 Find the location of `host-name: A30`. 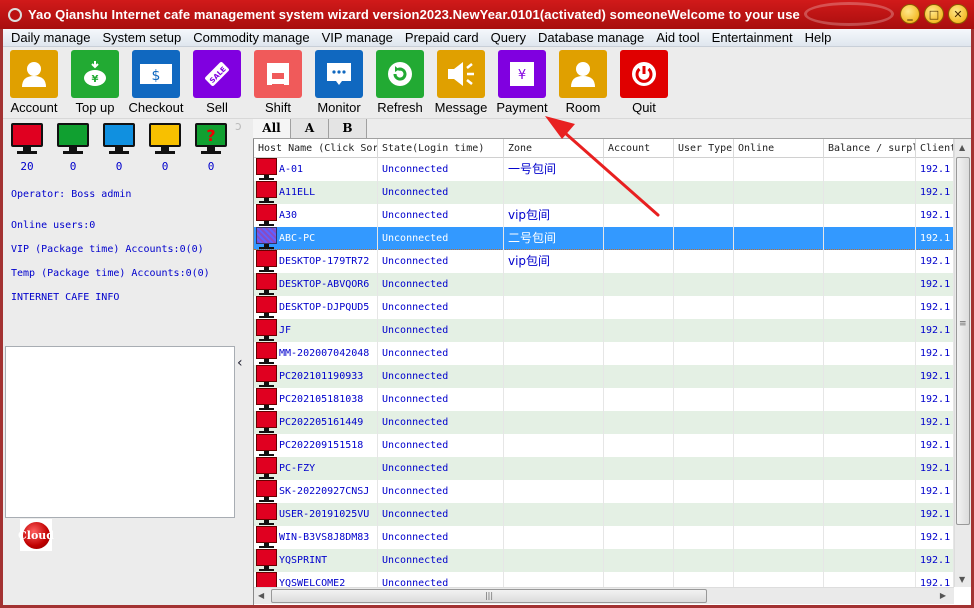

host-name: A30 is located at coordinates (288, 215).